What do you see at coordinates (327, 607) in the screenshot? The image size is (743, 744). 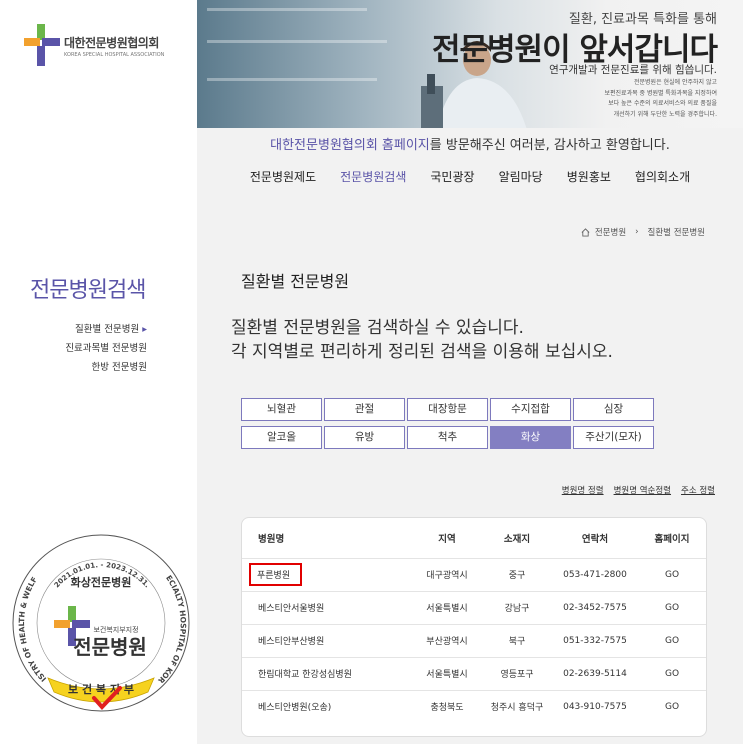 I see `hospital-name-cell: 베스티안서울병원` at bounding box center [327, 607].